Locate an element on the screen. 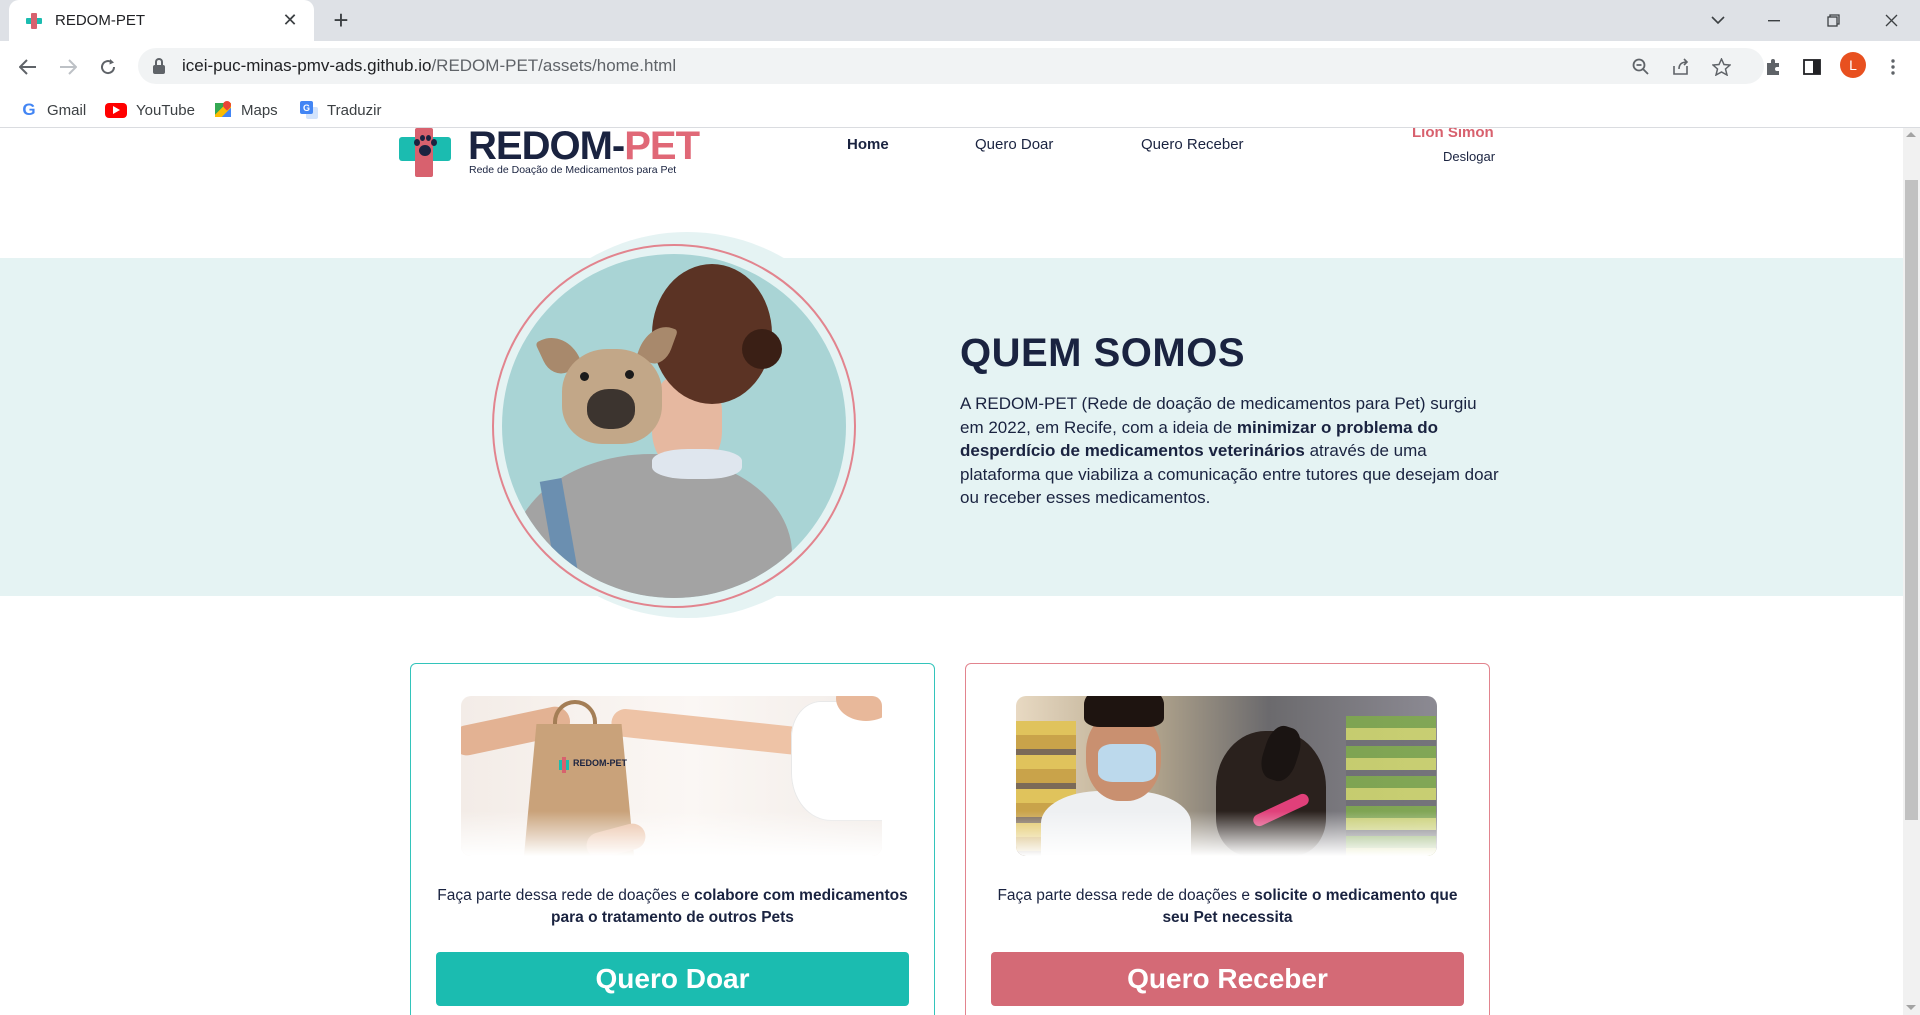 This screenshot has width=1920, height=1015. back-icon is located at coordinates (28, 67).